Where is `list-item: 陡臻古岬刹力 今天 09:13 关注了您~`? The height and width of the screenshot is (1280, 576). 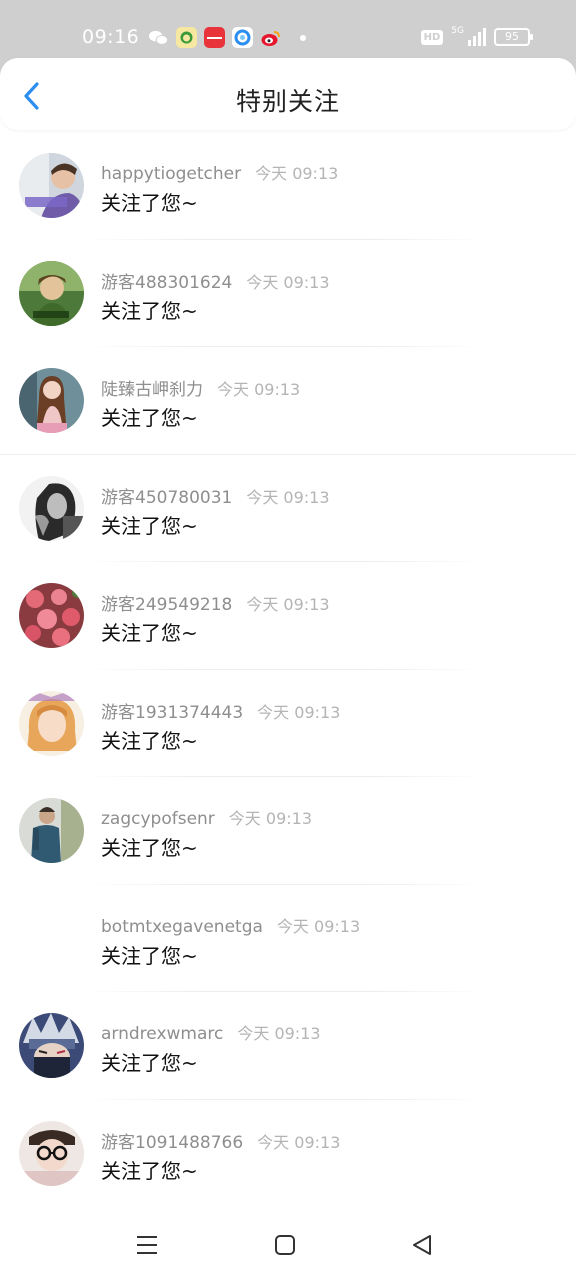 list-item: 陡臻古岬刹力 今天 09:13 关注了您~ is located at coordinates (288, 401).